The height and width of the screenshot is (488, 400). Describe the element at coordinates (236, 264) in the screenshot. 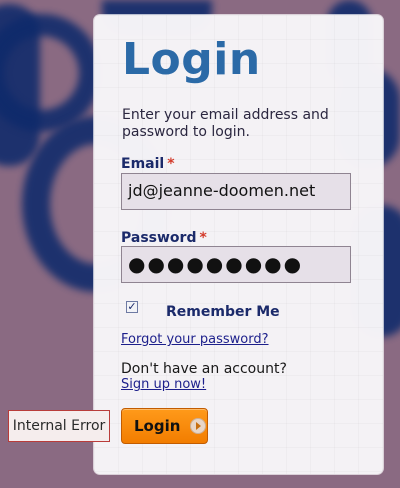

I see `password-field: ●●●●●●●●●` at that location.